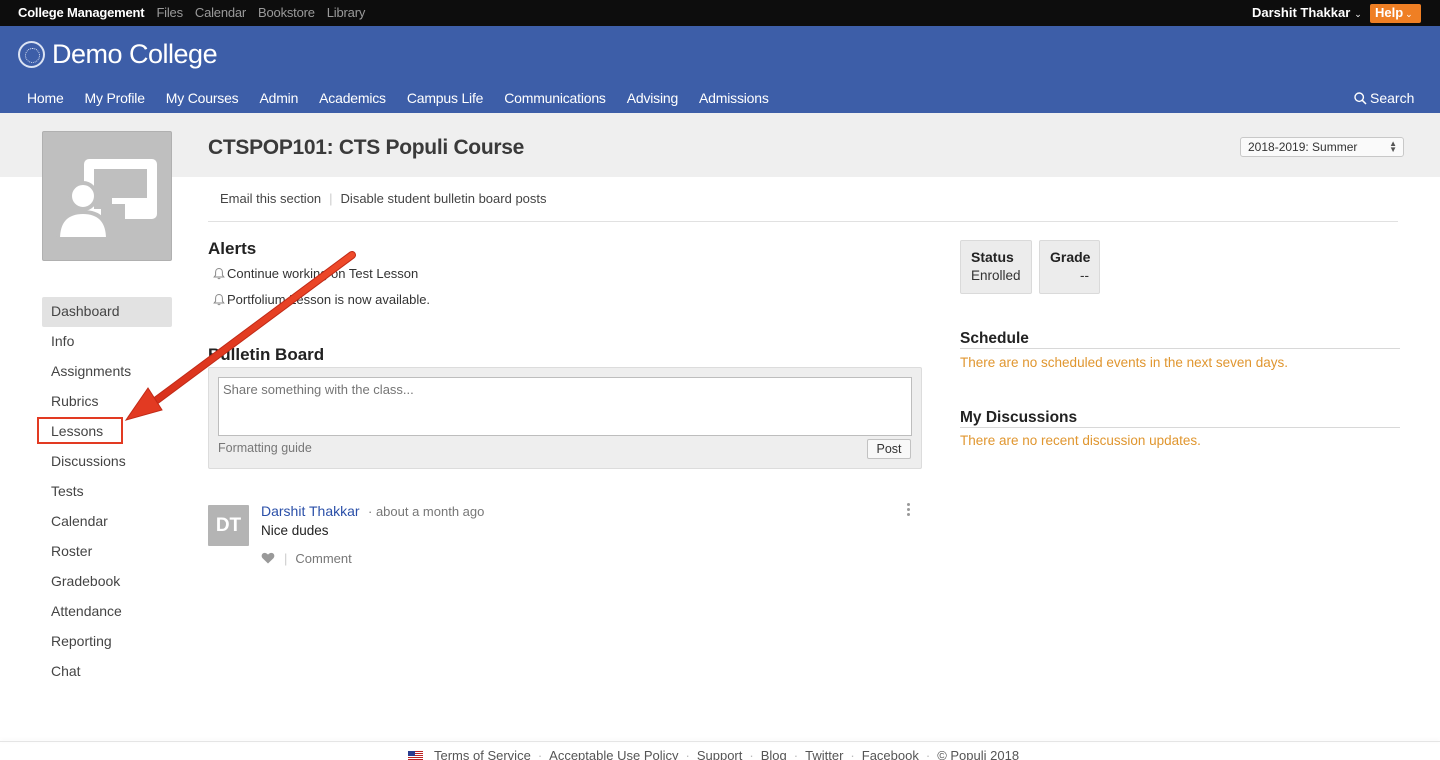 The height and width of the screenshot is (760, 1440). What do you see at coordinates (889, 449) in the screenshot?
I see `post-button: Post` at bounding box center [889, 449].